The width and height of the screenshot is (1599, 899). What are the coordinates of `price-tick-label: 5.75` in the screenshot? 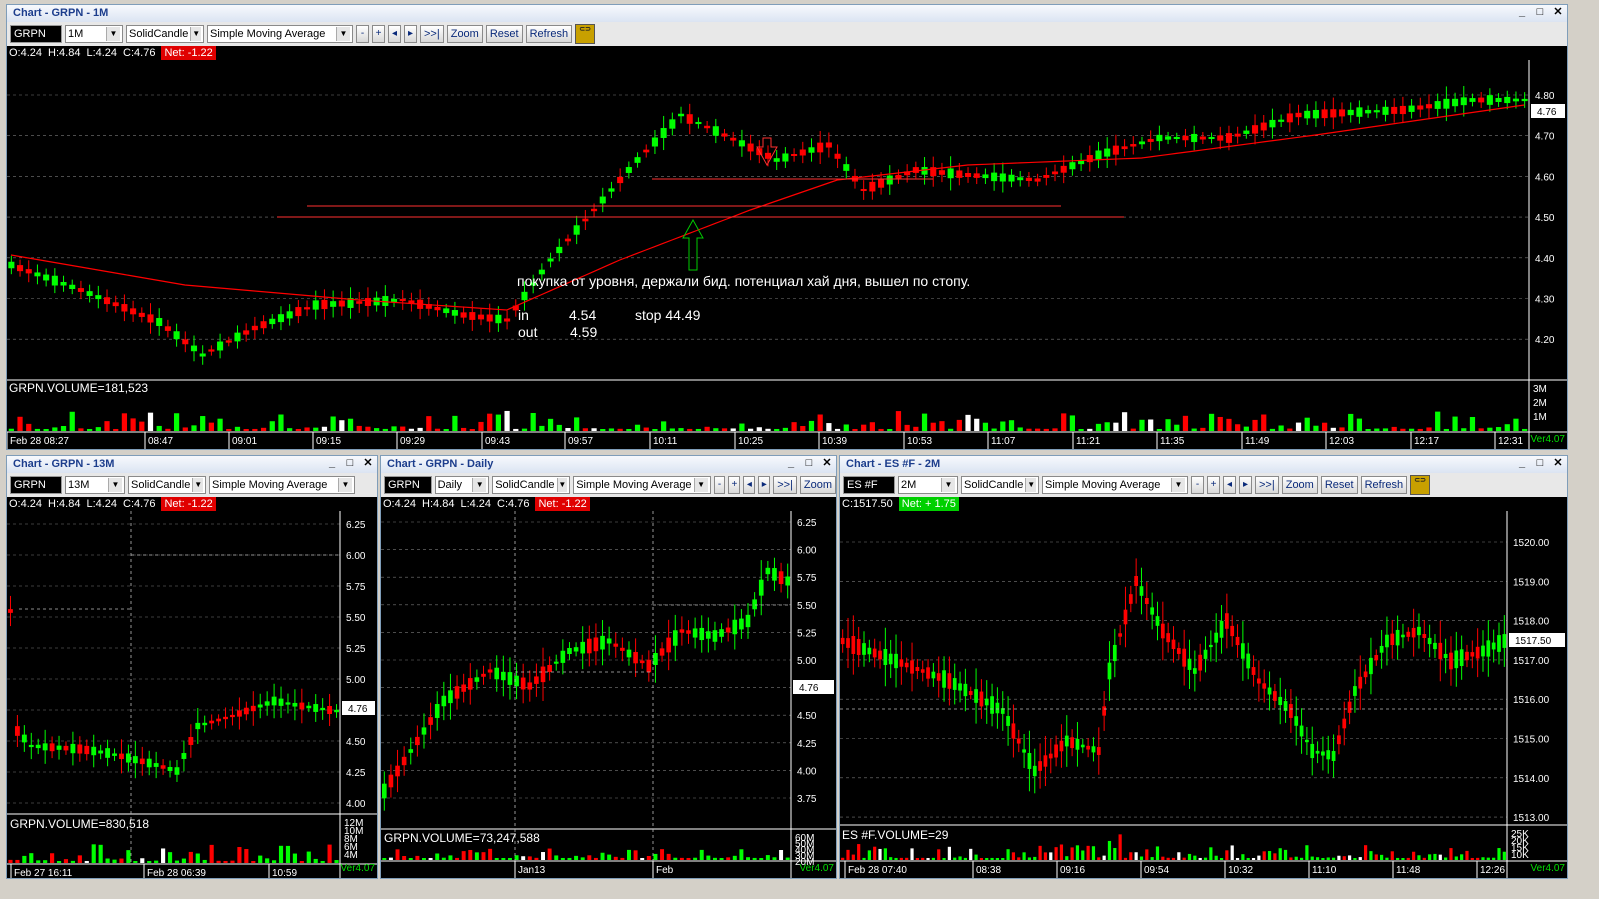 It's located at (807, 578).